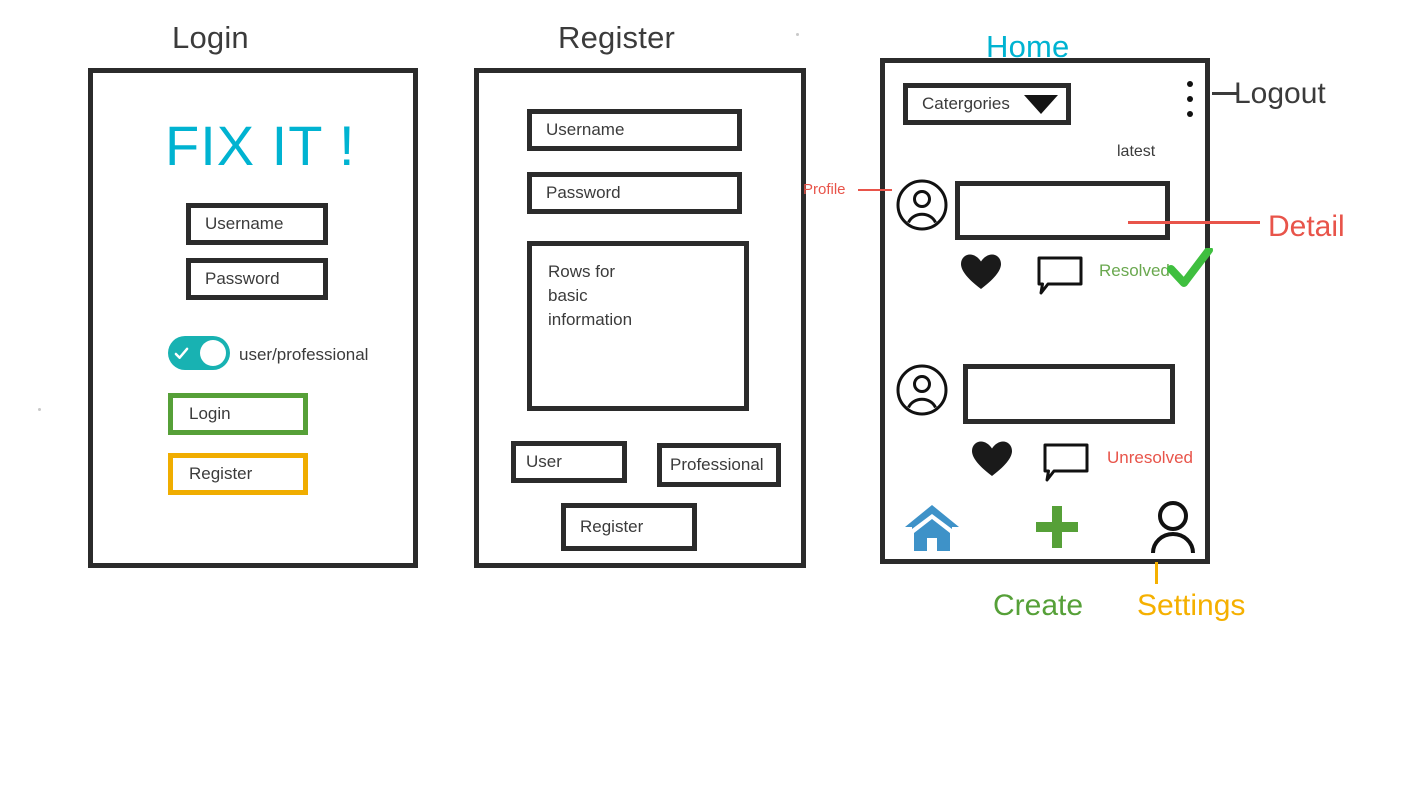  What do you see at coordinates (213, 353) in the screenshot?
I see `toggle-knob` at bounding box center [213, 353].